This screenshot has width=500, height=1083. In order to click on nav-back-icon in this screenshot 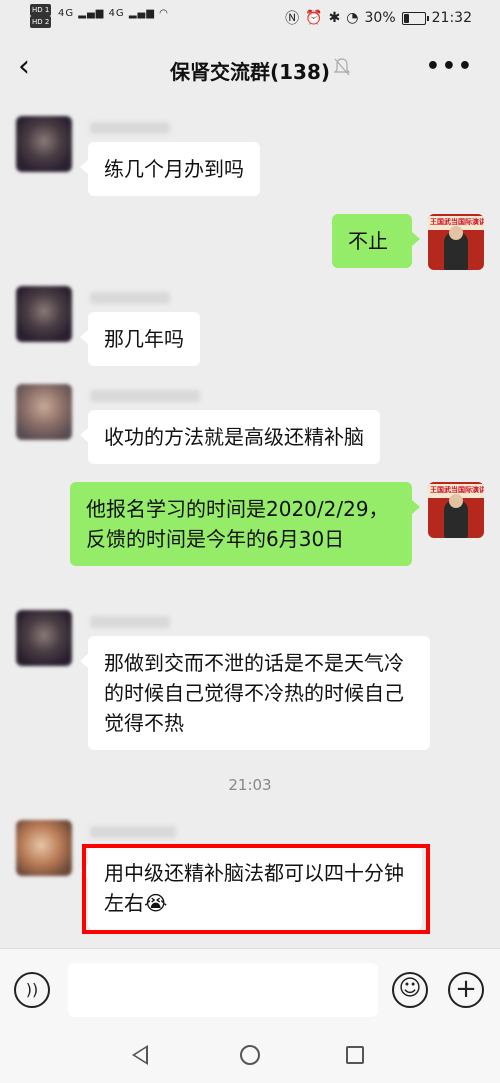, I will do `click(140, 1055)`.